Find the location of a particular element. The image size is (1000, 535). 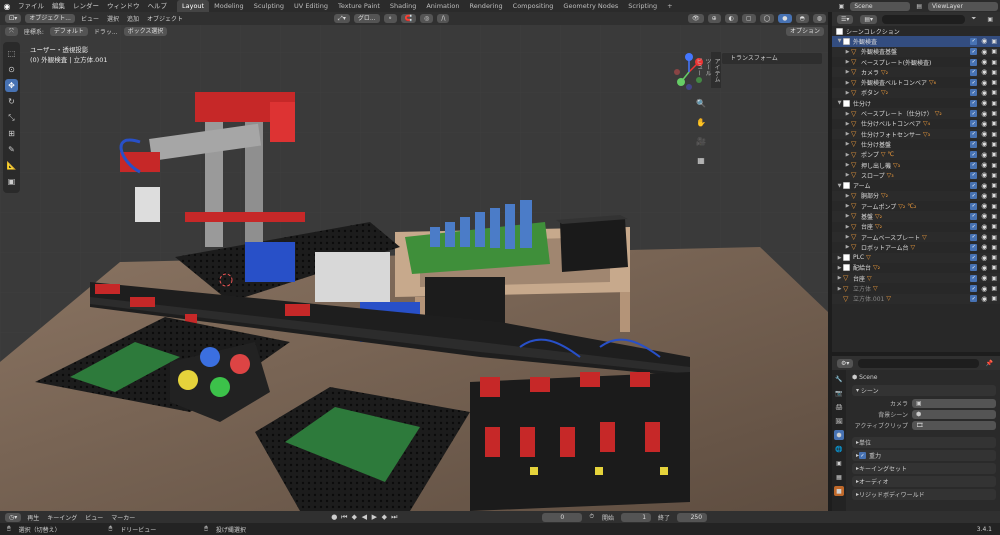

stopwatch-icon: ⏱ is located at coordinates (591, 517).